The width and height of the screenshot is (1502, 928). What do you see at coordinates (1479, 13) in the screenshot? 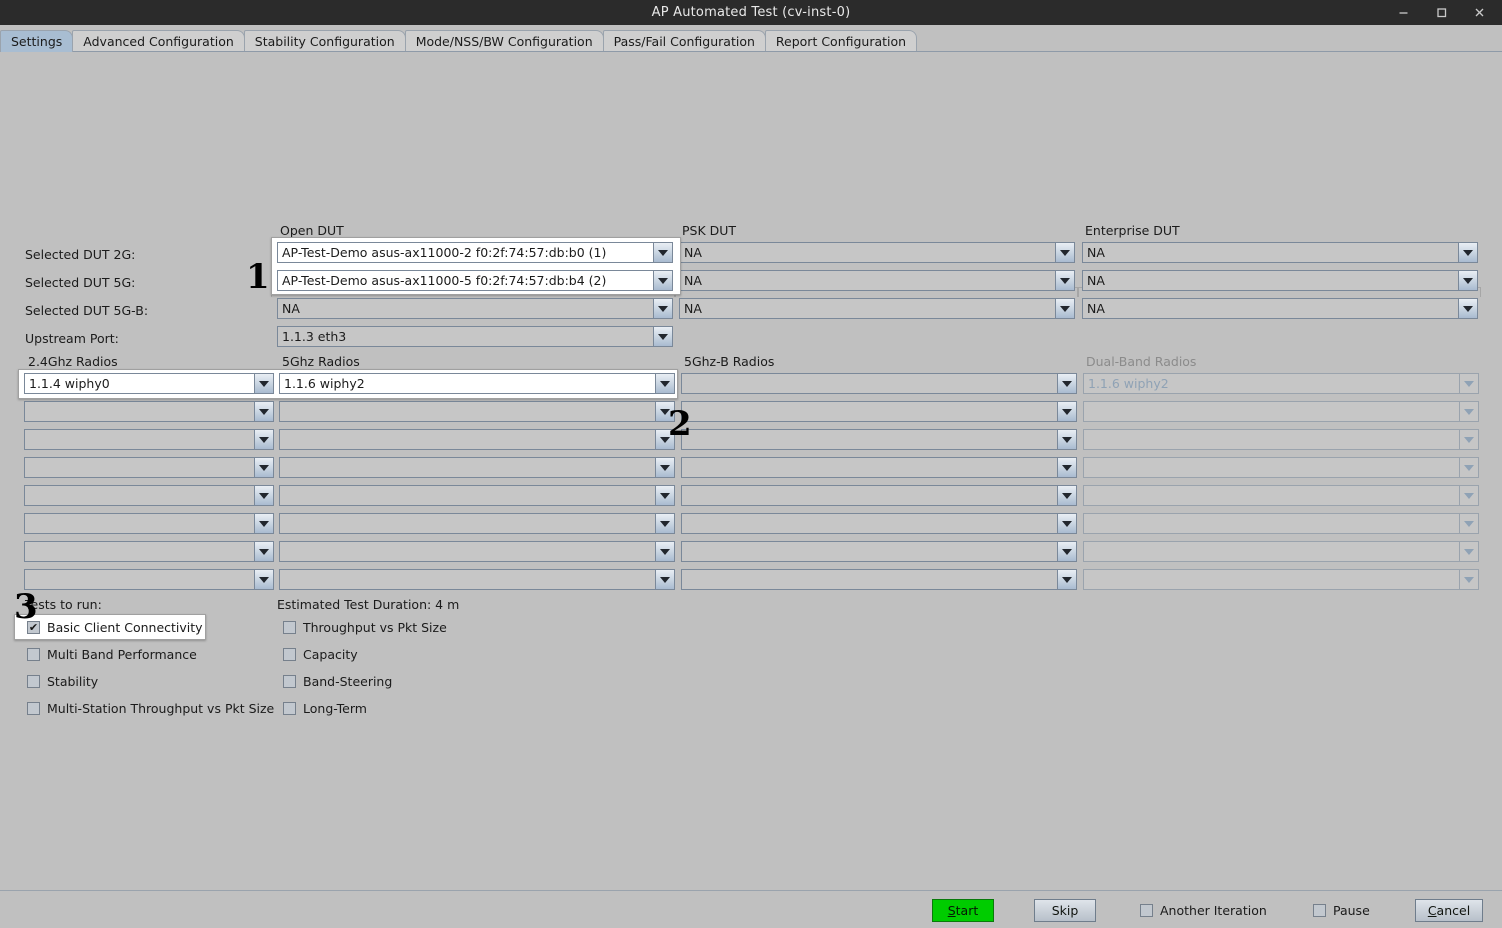
I see `close-icon` at bounding box center [1479, 13].